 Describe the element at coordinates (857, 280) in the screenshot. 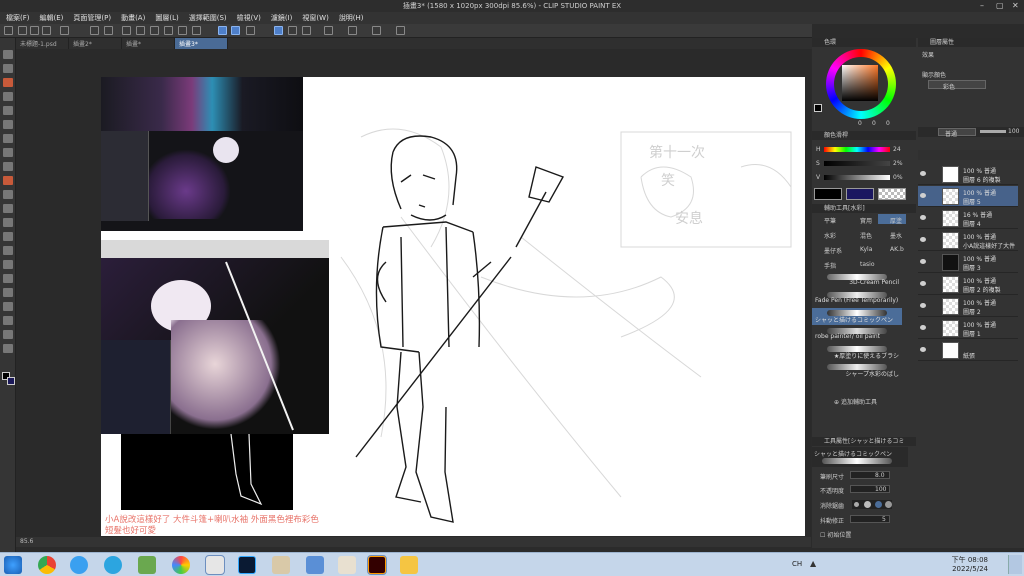

I see `brush-item-1: 3D-Cream Pencil` at that location.